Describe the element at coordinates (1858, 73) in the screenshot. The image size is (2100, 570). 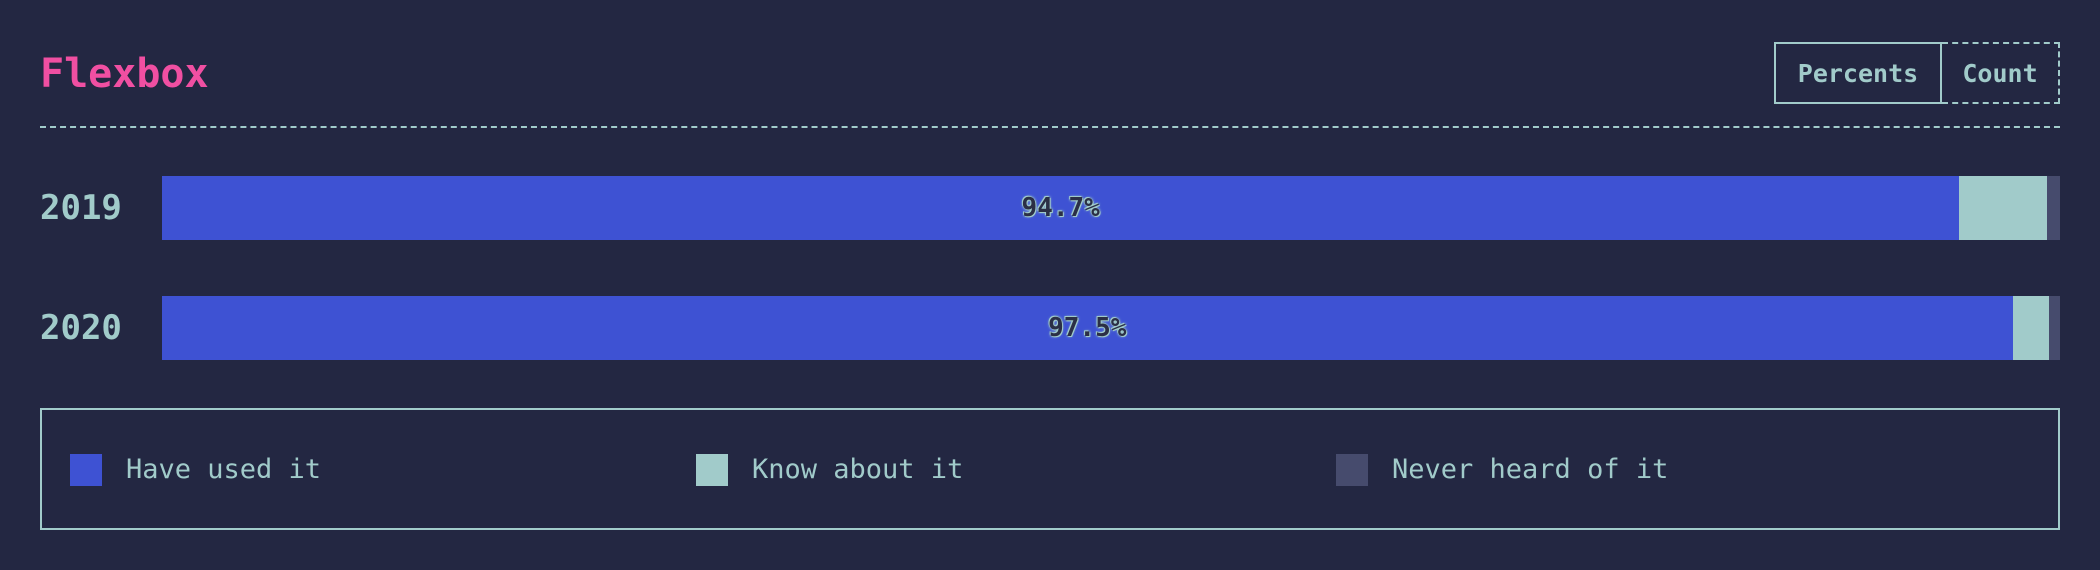
I see `percents-button: Percents` at that location.